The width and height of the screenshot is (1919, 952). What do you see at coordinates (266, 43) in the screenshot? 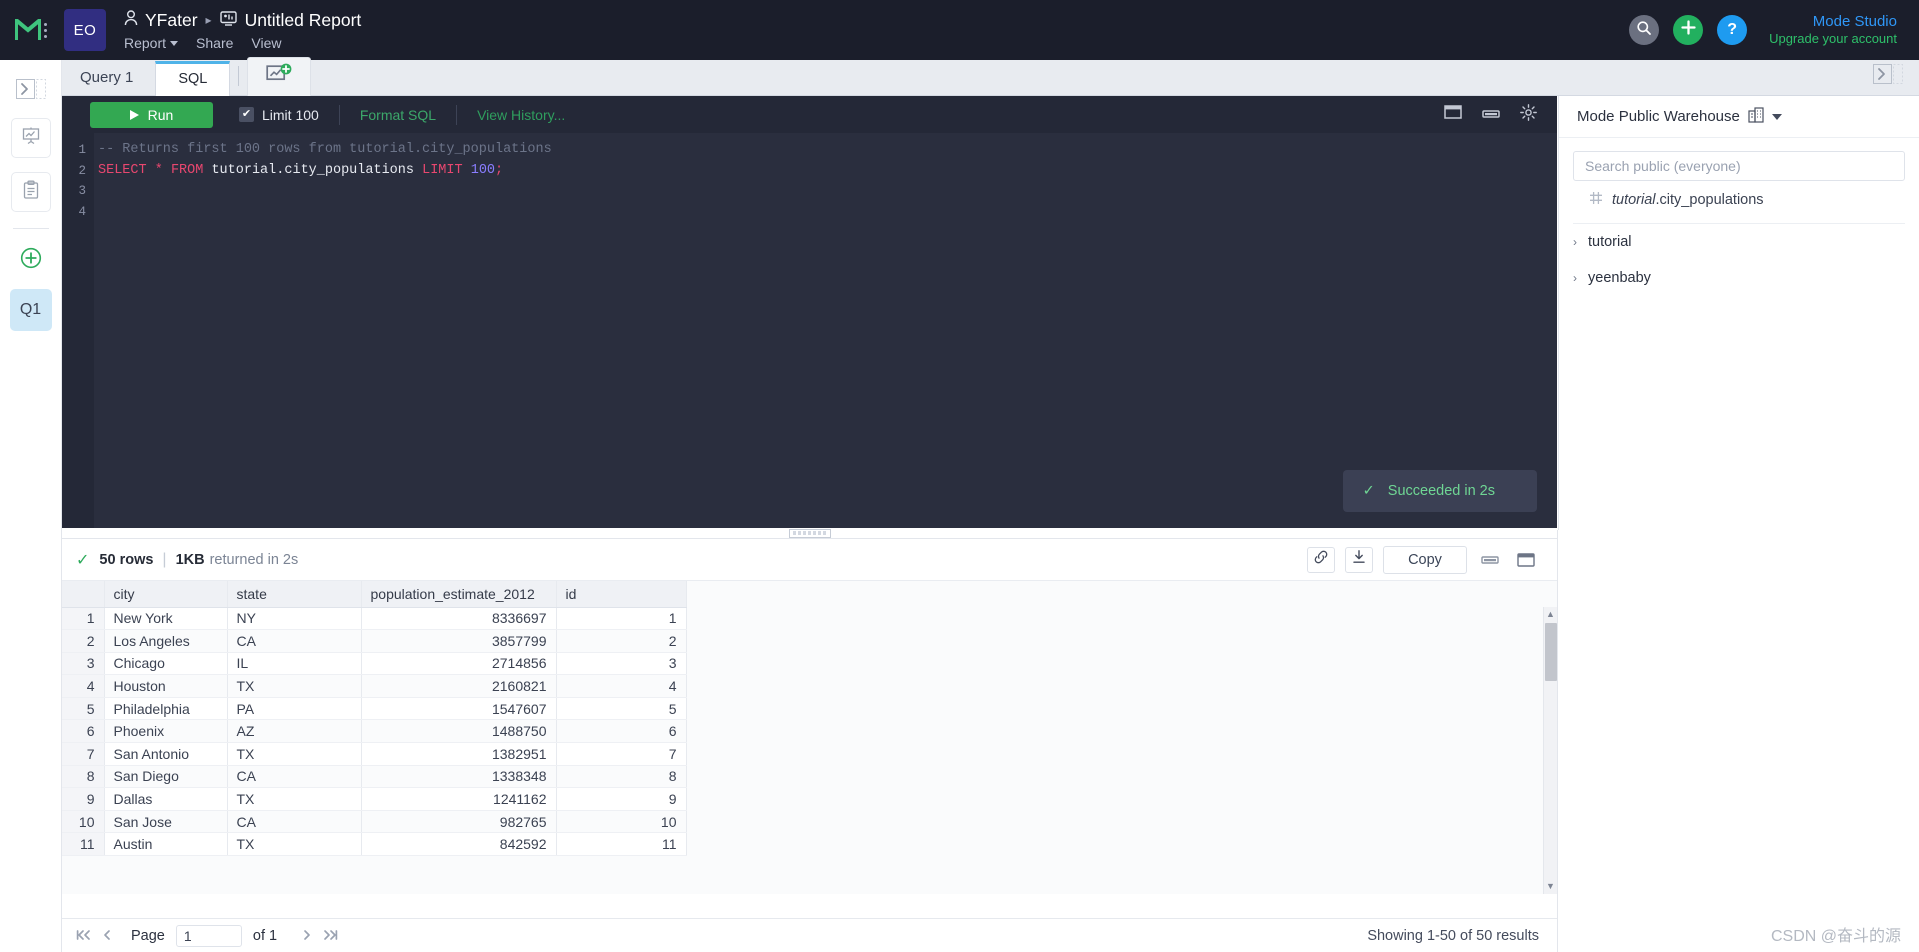
I see `menu-view: View` at bounding box center [266, 43].